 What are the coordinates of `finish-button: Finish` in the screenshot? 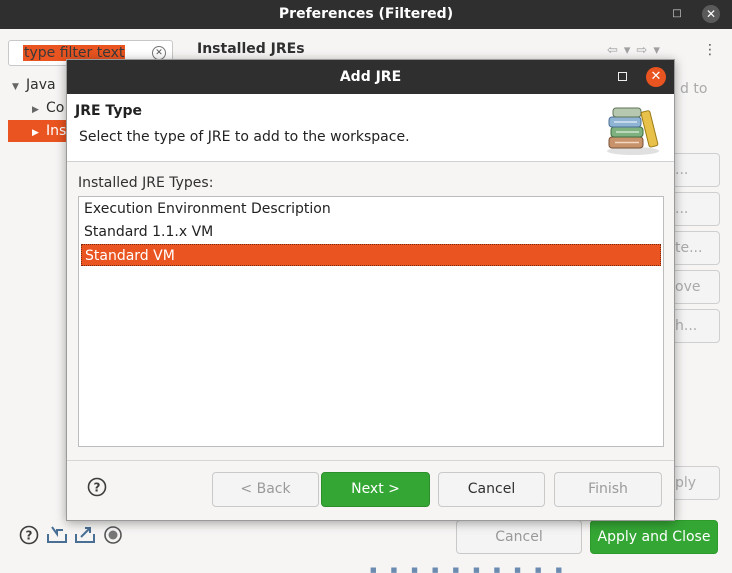 It's located at (608, 489).